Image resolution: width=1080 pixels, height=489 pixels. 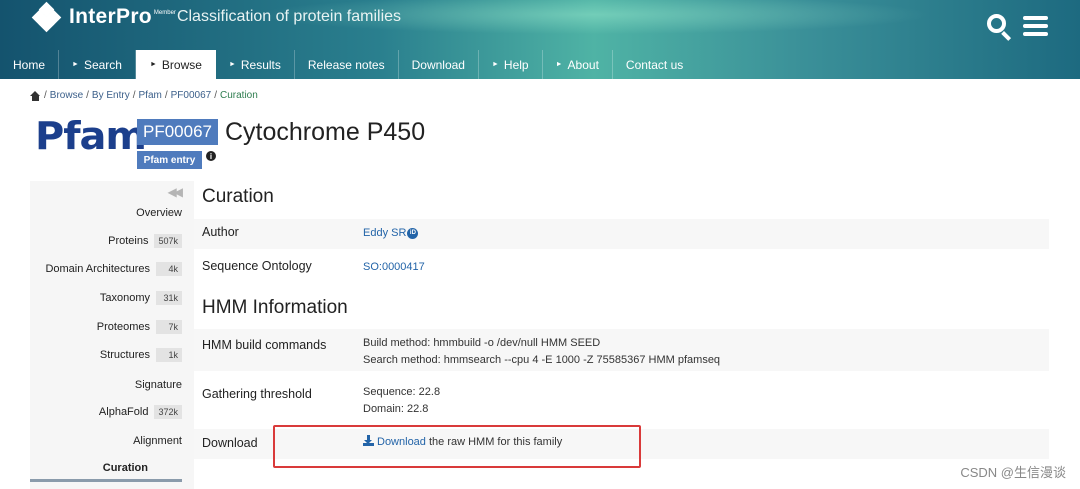 I want to click on sequence-ontology-label: Sequence Ontology, so click(x=257, y=266).